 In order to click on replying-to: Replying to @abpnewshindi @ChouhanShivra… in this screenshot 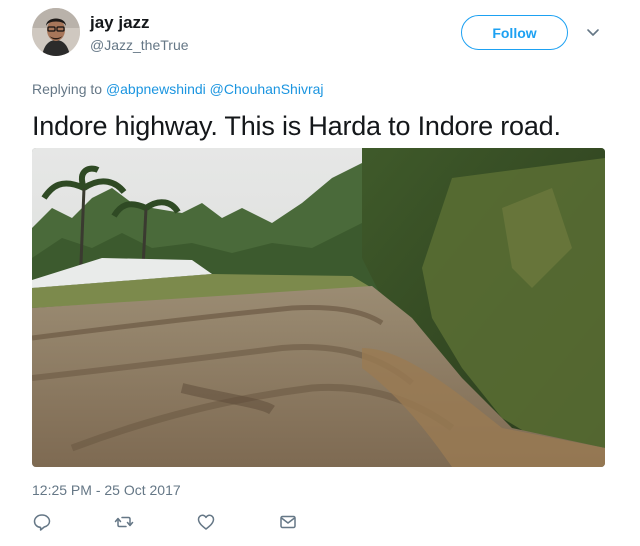, I will do `click(178, 89)`.